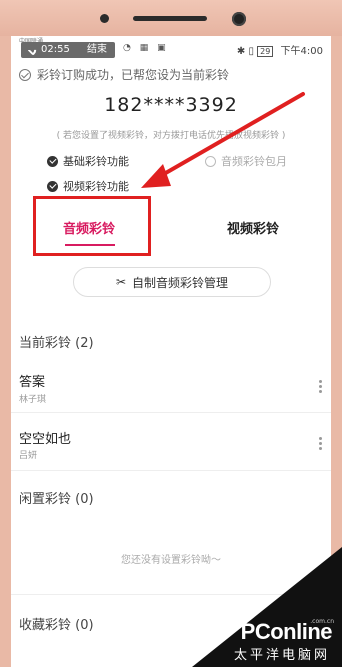 This screenshot has height=667, width=342. Describe the element at coordinates (281, 655) in the screenshot. I see `watermark-subtitle: 太平洋电脑网` at that location.